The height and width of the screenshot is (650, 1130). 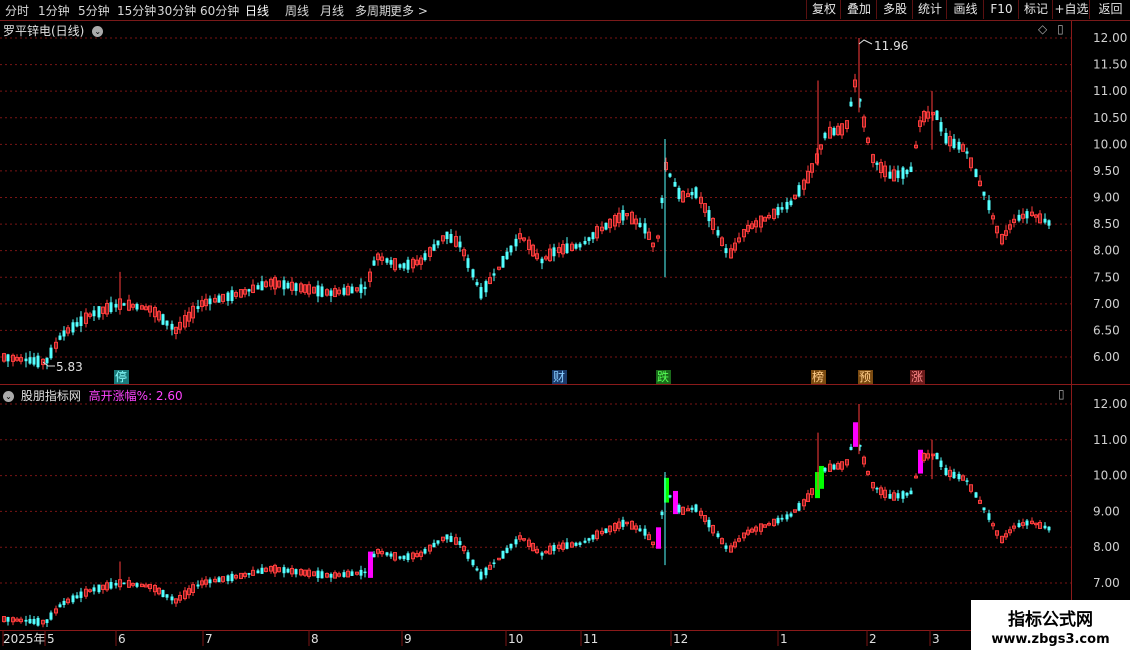 What do you see at coordinates (936, 639) in the screenshot?
I see `date-label-11: 3` at bounding box center [936, 639].